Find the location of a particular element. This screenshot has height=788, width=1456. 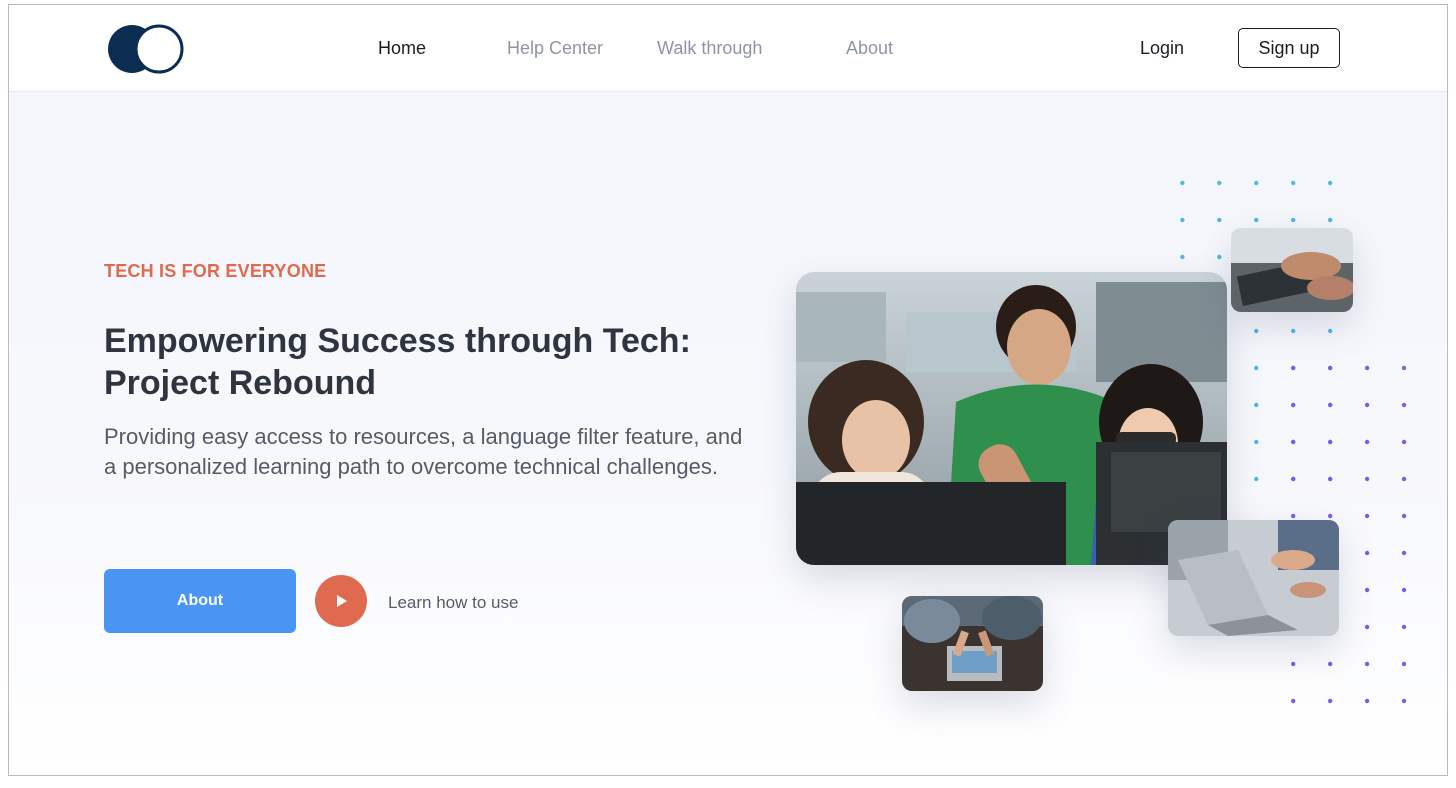

about-button: About is located at coordinates (200, 601).